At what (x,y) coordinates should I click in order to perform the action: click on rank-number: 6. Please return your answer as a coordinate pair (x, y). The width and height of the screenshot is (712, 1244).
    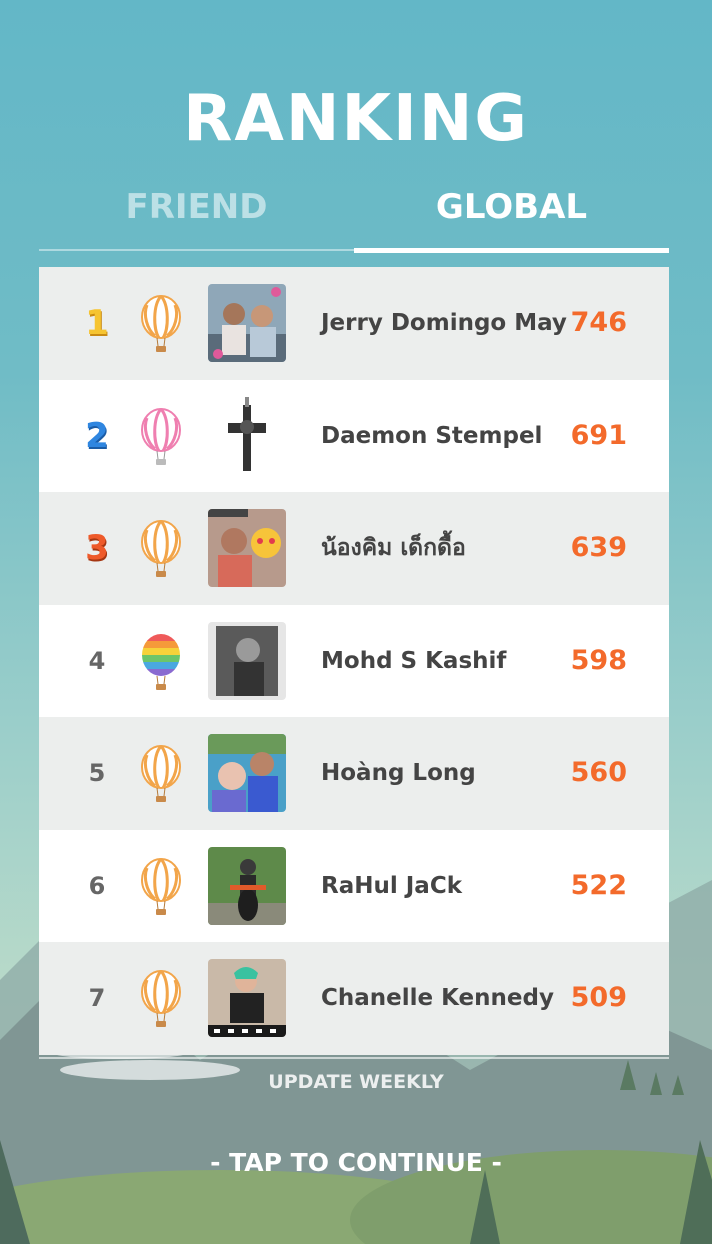
    Looking at the image, I should click on (97, 885).